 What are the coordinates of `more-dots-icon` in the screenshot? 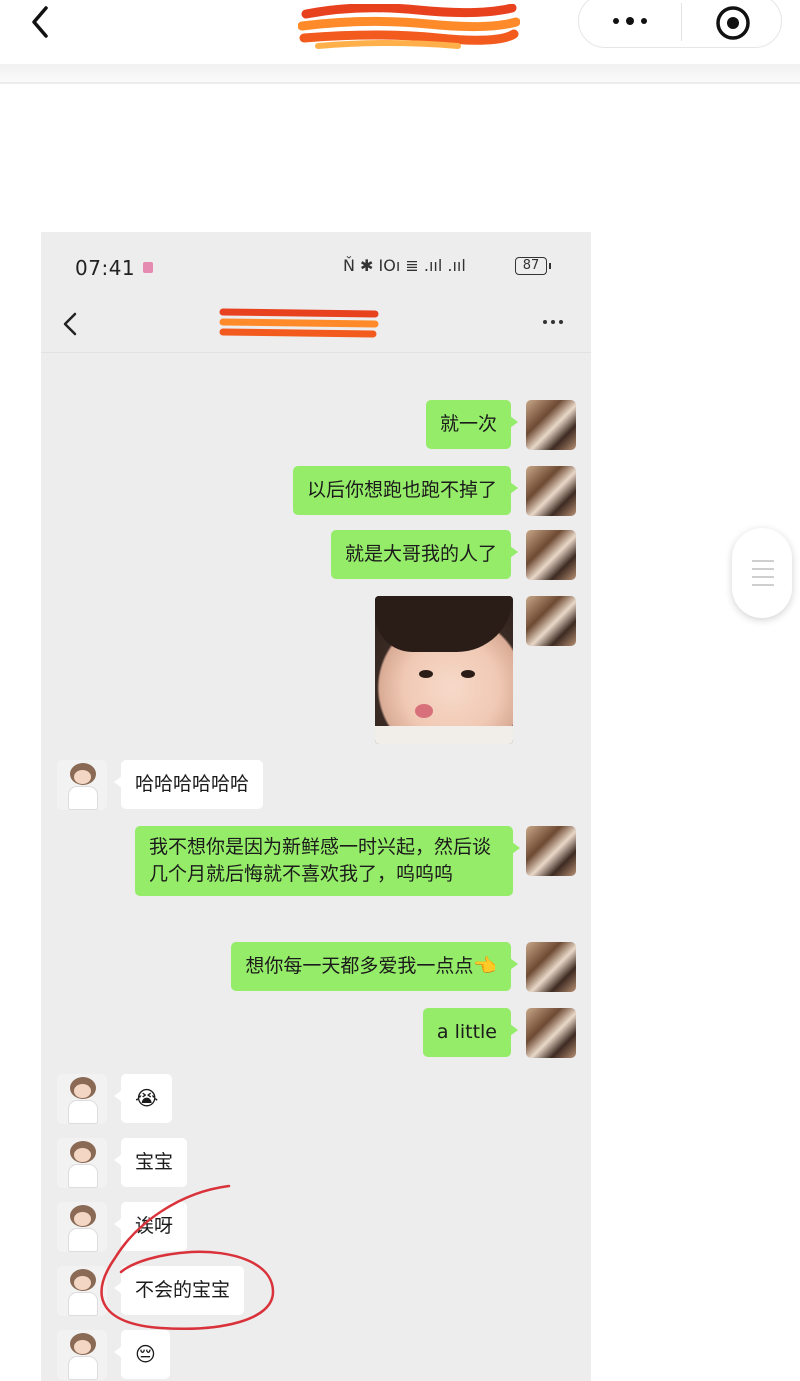 It's located at (630, 21).